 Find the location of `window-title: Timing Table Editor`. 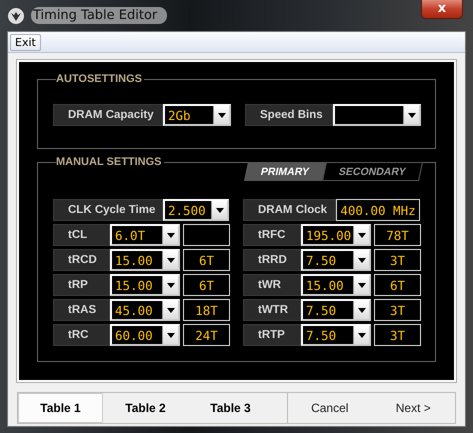

window-title: Timing Table Editor is located at coordinates (99, 15).